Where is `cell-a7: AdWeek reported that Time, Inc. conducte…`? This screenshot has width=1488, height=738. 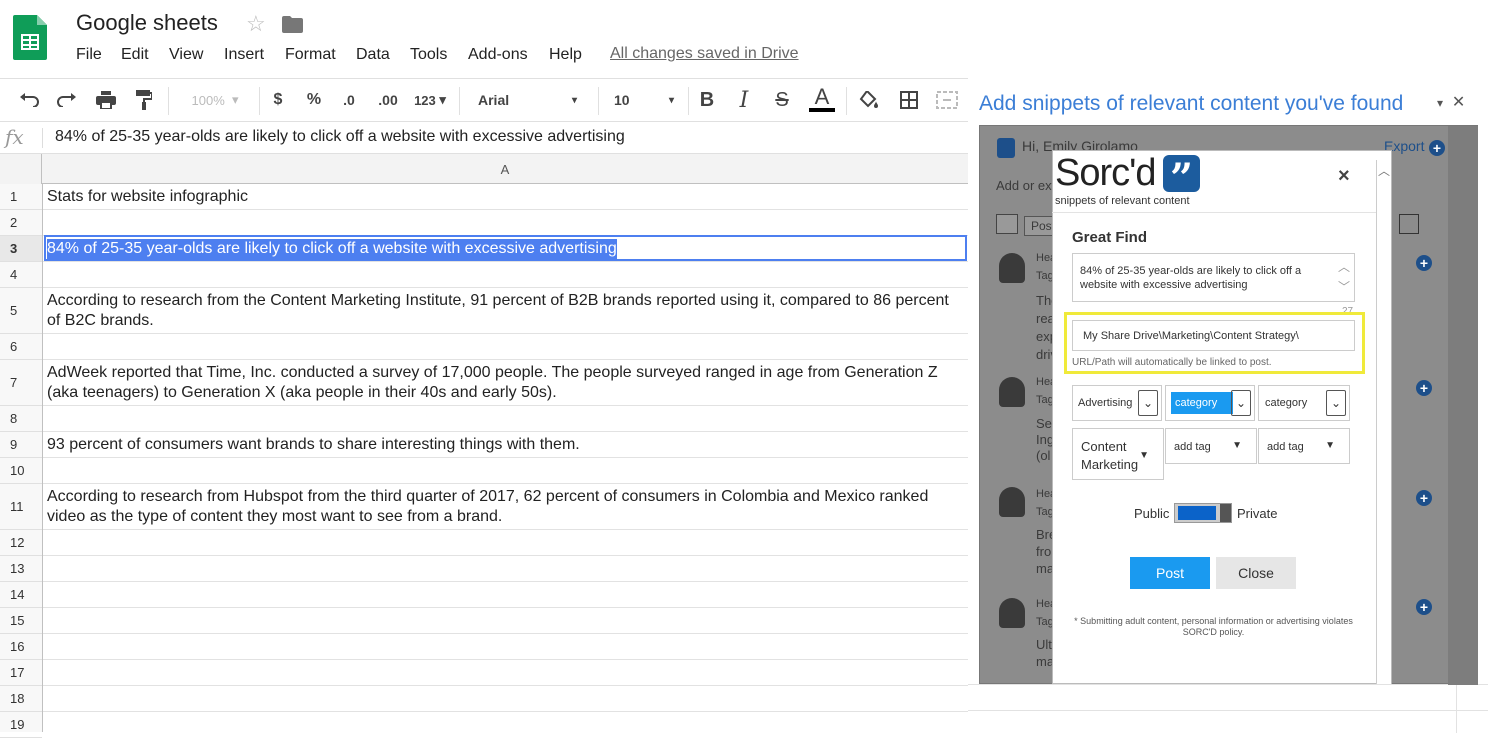
cell-a7: AdWeek reported that Time, Inc. conducte… is located at coordinates (505, 383).